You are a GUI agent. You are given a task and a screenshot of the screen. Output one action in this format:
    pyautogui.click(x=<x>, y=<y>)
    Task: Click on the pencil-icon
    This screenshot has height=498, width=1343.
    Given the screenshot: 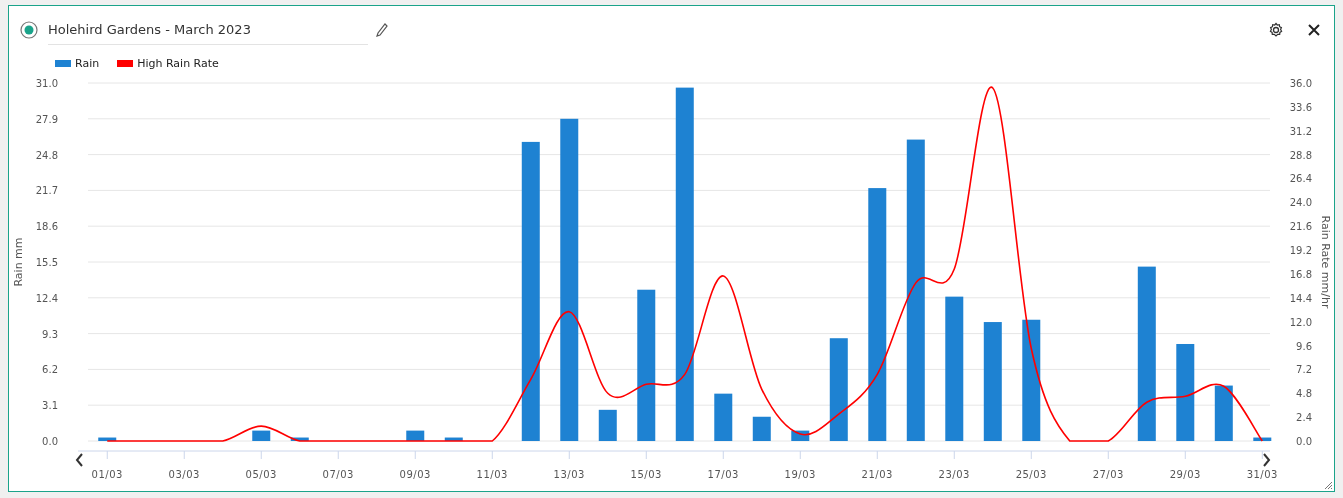 What is the action you would take?
    pyautogui.click(x=382, y=30)
    